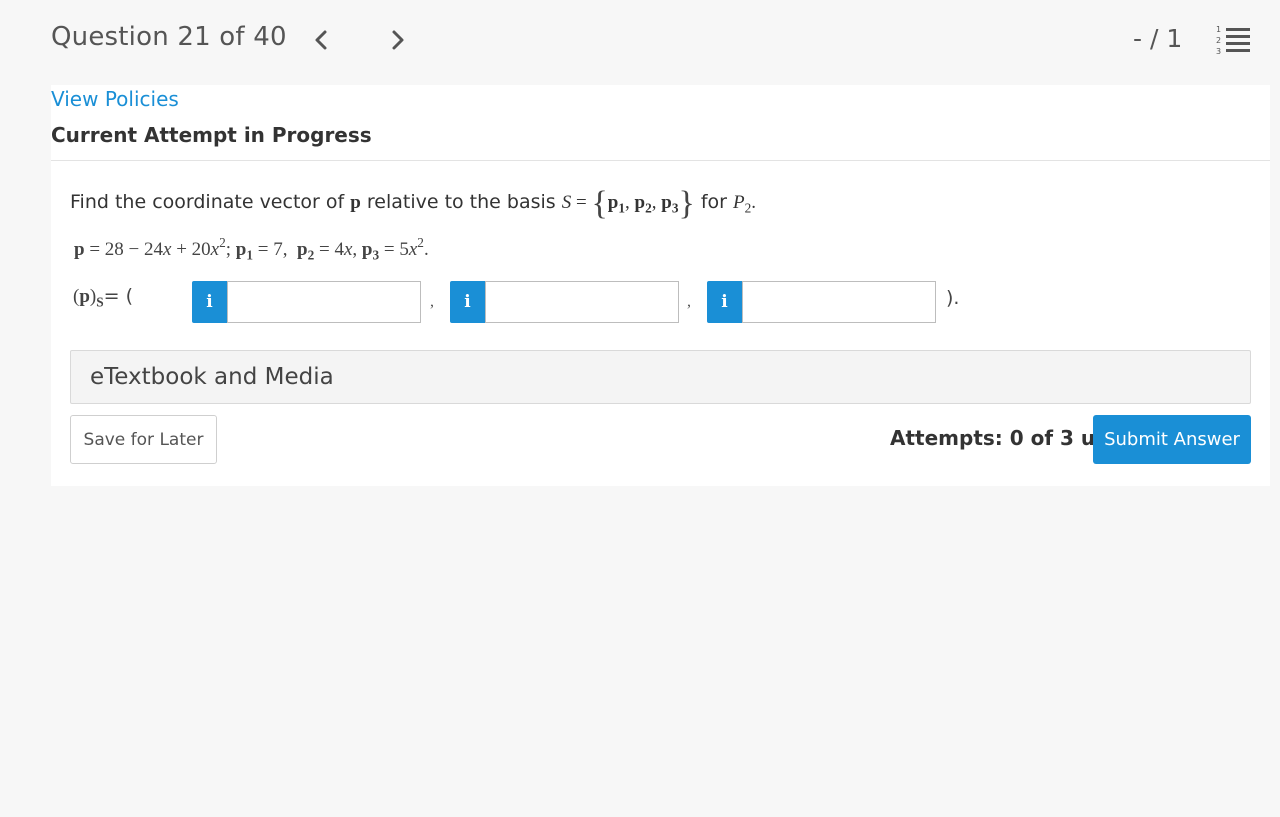  What do you see at coordinates (222, 242) in the screenshot?
I see `eq-sq-1: 2` at bounding box center [222, 242].